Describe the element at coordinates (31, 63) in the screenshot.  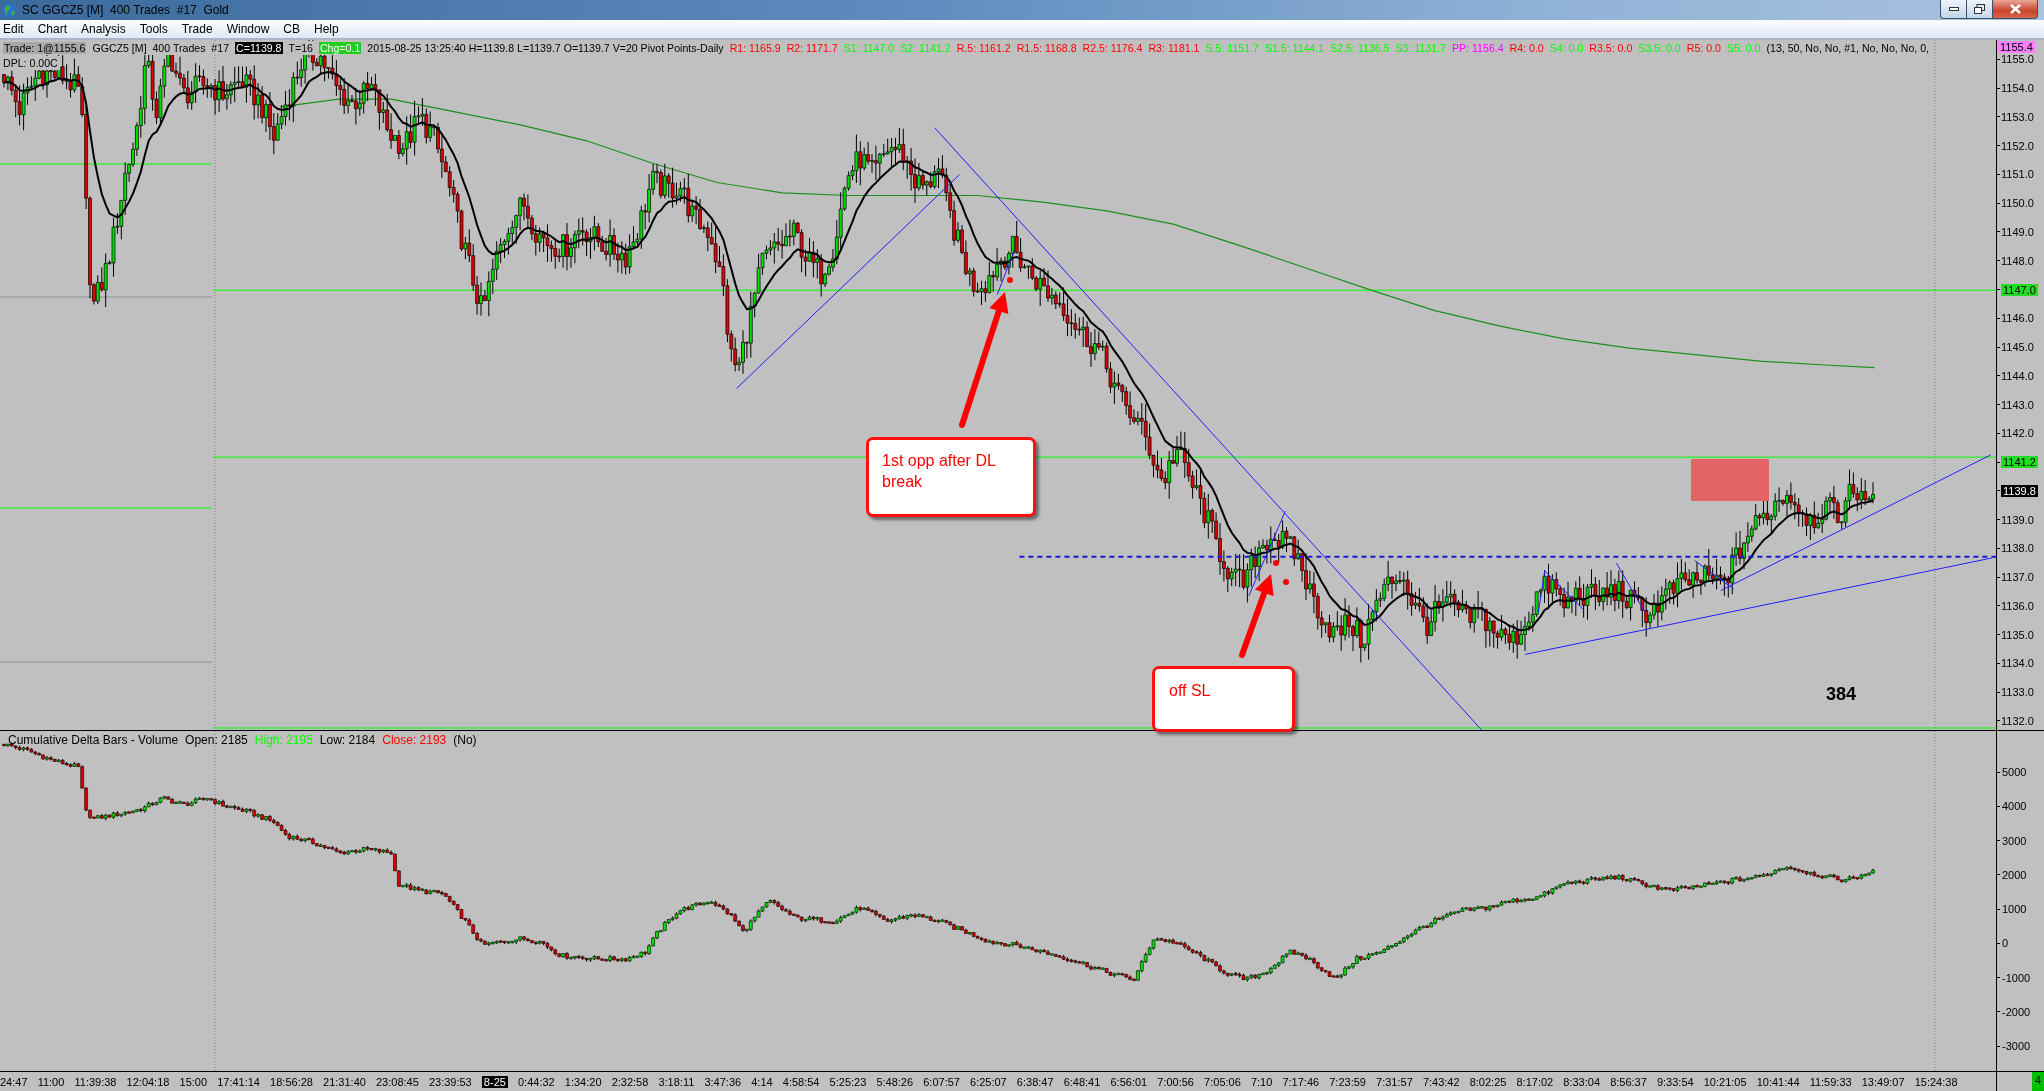
I see `info-text: DPL: 0.00C` at that location.